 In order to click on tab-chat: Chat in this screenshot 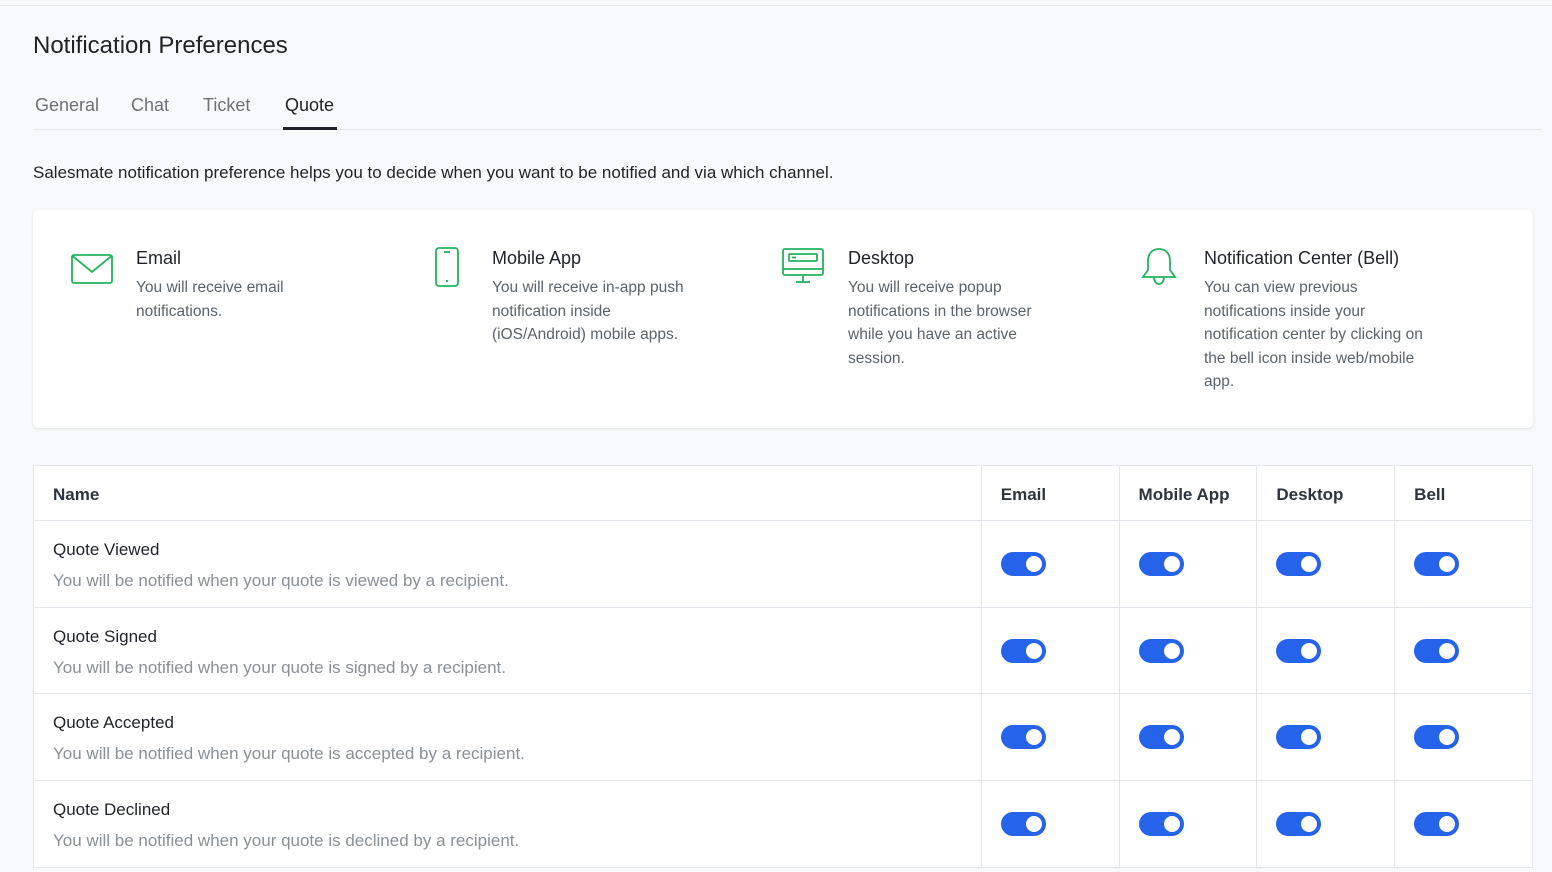, I will do `click(150, 105)`.